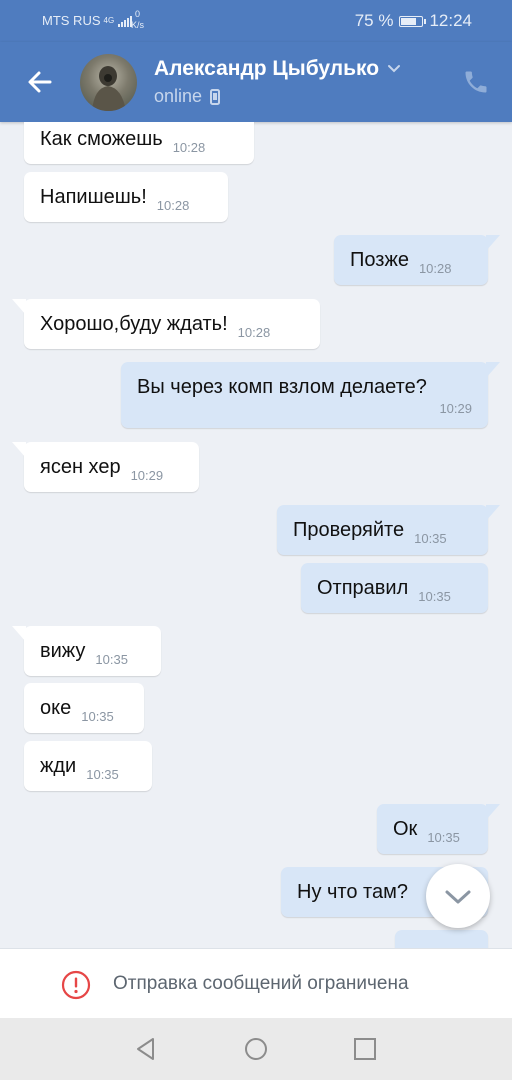 The width and height of the screenshot is (512, 1080). I want to click on presence-status: online, so click(187, 96).